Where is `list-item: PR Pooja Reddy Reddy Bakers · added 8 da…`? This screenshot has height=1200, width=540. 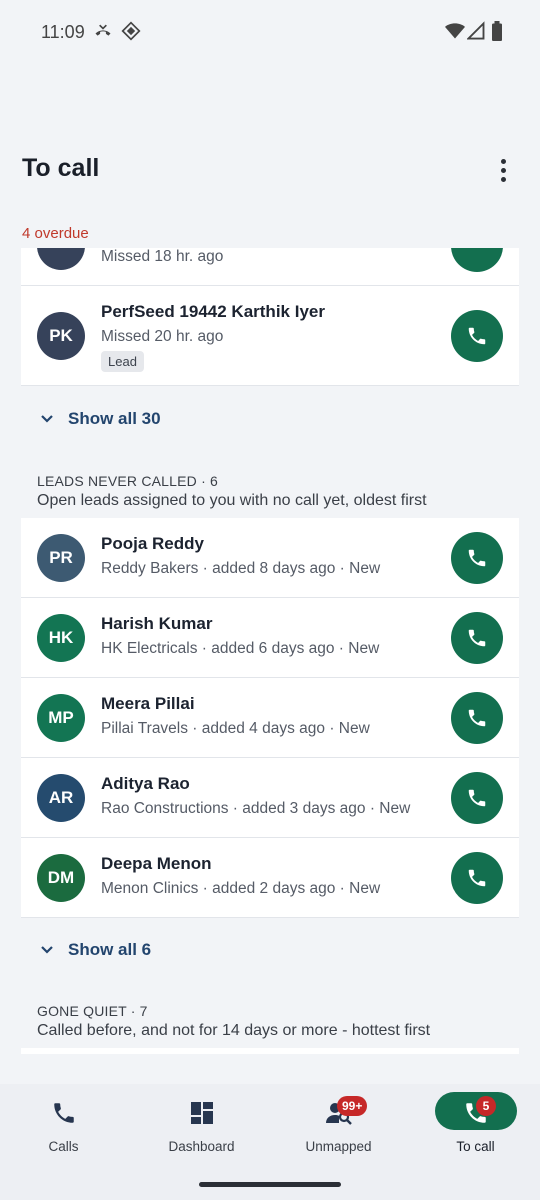
list-item: PR Pooja Reddy Reddy Bakers · added 8 da… is located at coordinates (270, 558).